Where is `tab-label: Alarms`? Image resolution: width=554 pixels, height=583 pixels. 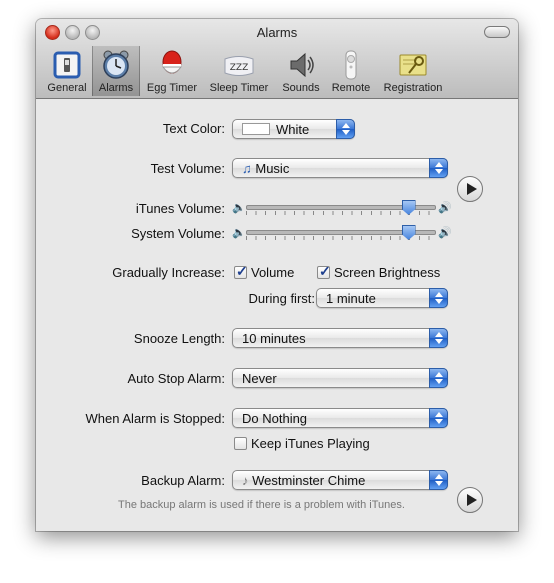 tab-label: Alarms is located at coordinates (116, 88).